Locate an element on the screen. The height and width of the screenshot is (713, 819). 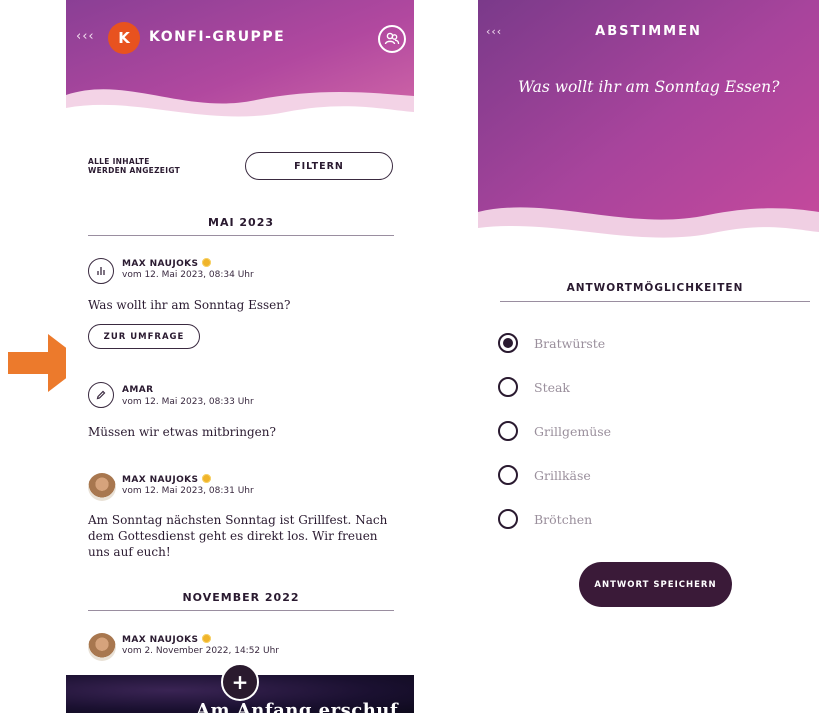
filter-status-line1: ALLE INHALTE is located at coordinates (119, 161).